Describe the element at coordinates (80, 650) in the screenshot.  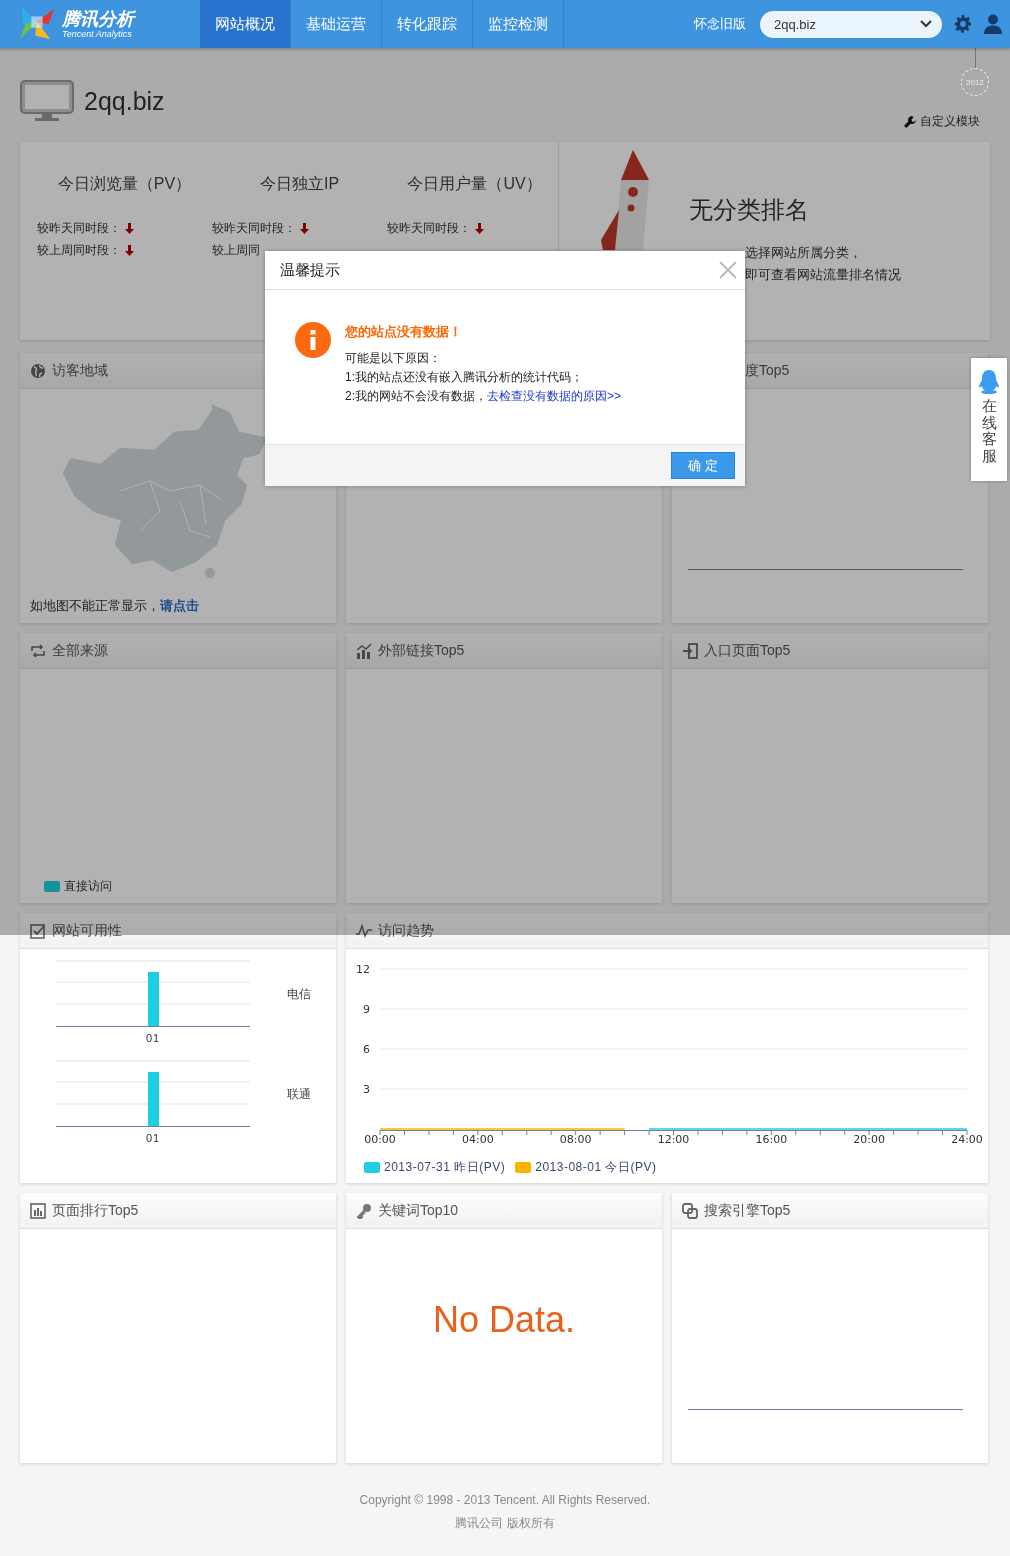
I see `panel-title: 全部来源` at that location.